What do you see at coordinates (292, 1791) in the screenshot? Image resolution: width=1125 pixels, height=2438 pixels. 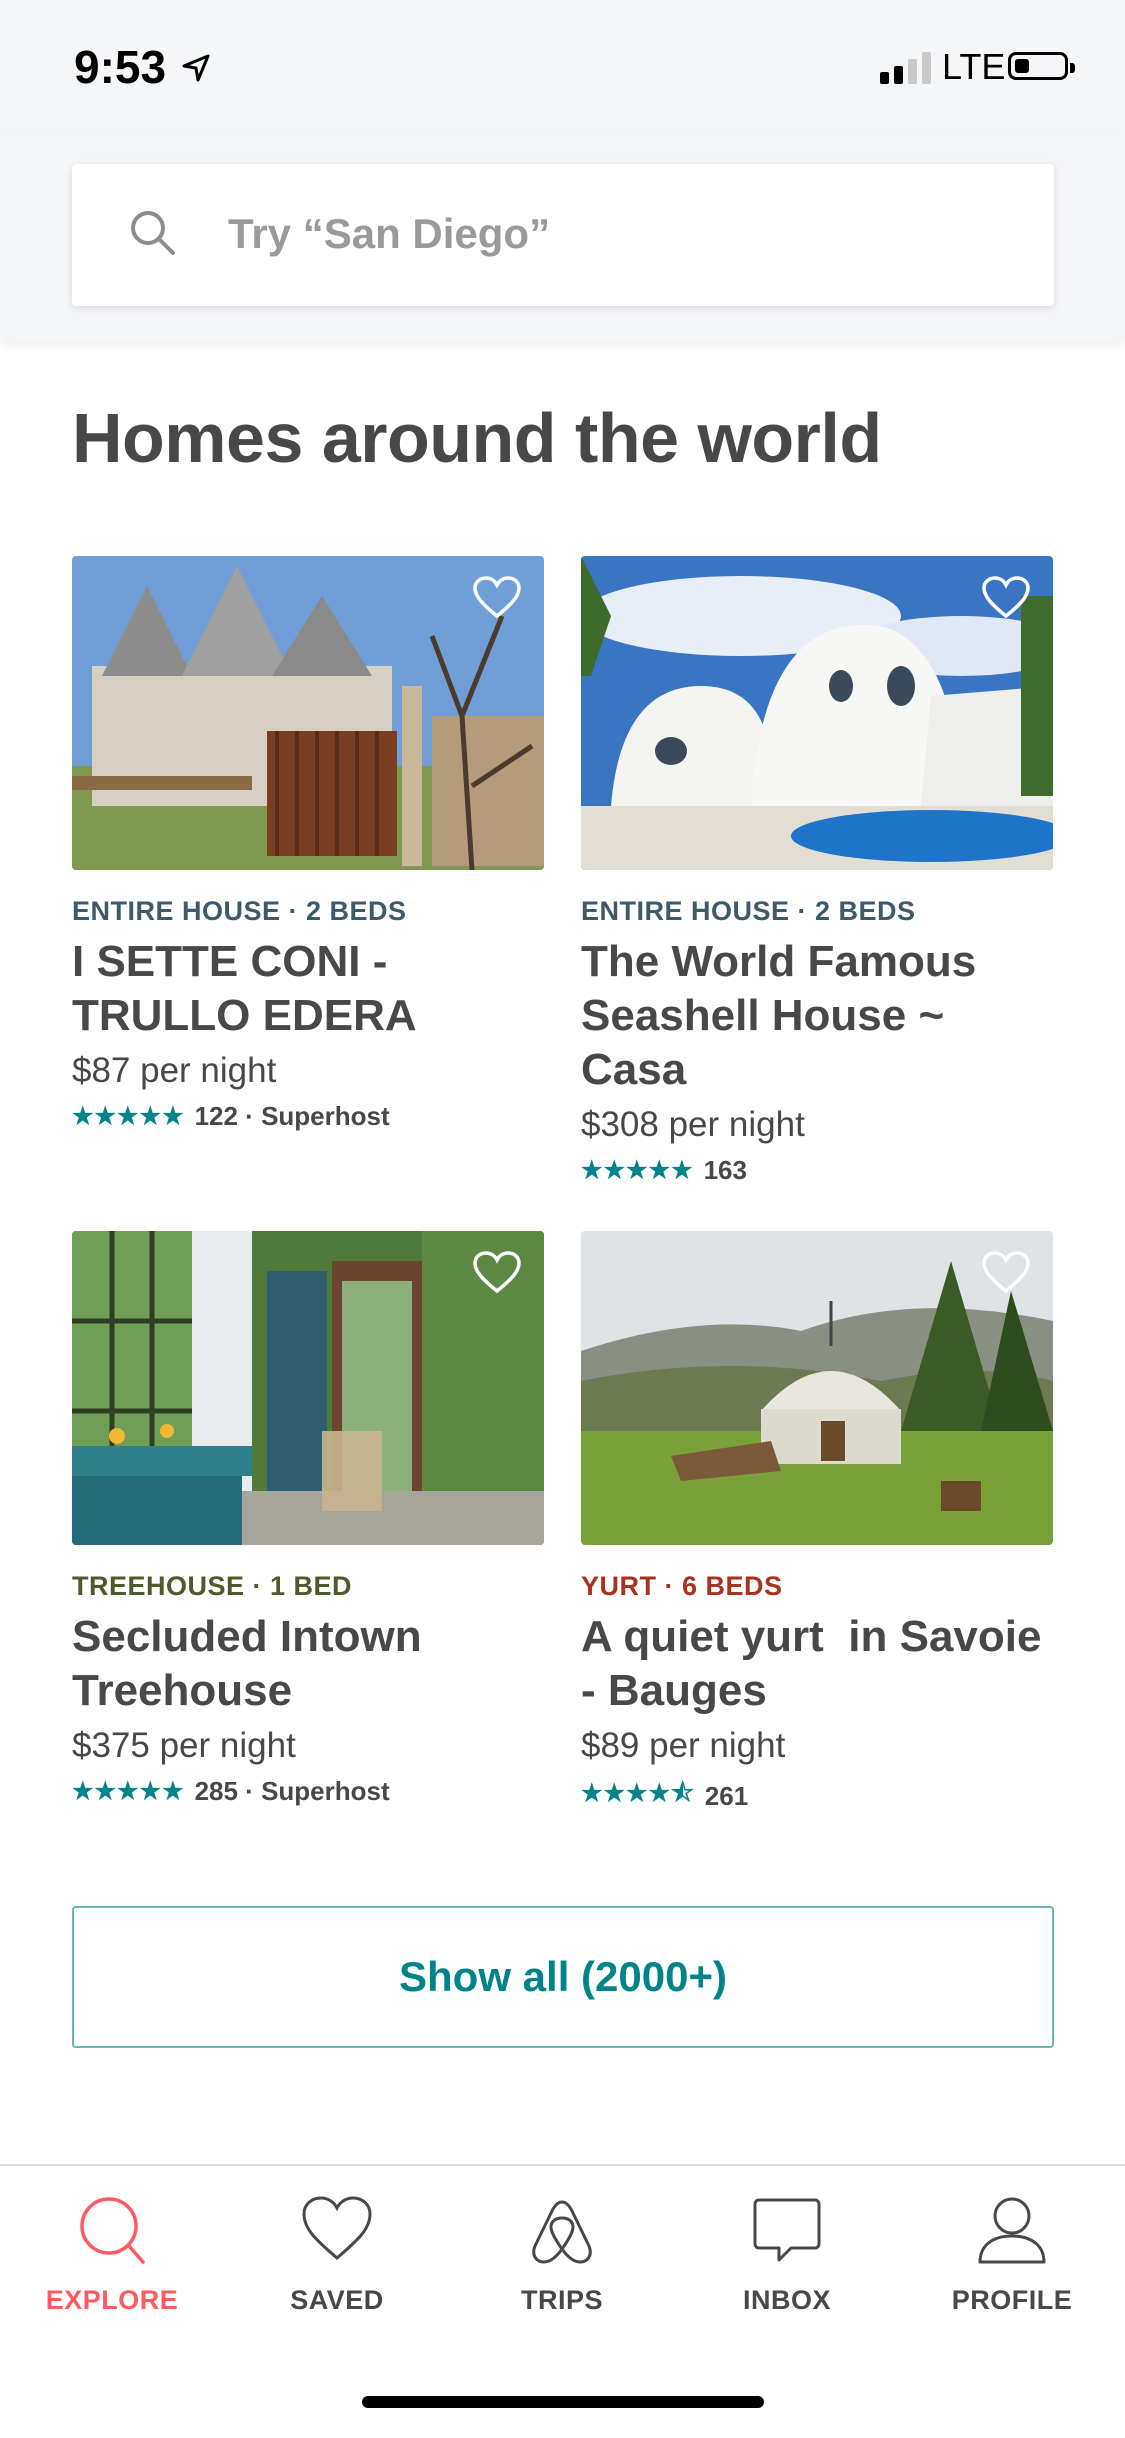 I see `review-count: 285 · Superhost` at bounding box center [292, 1791].